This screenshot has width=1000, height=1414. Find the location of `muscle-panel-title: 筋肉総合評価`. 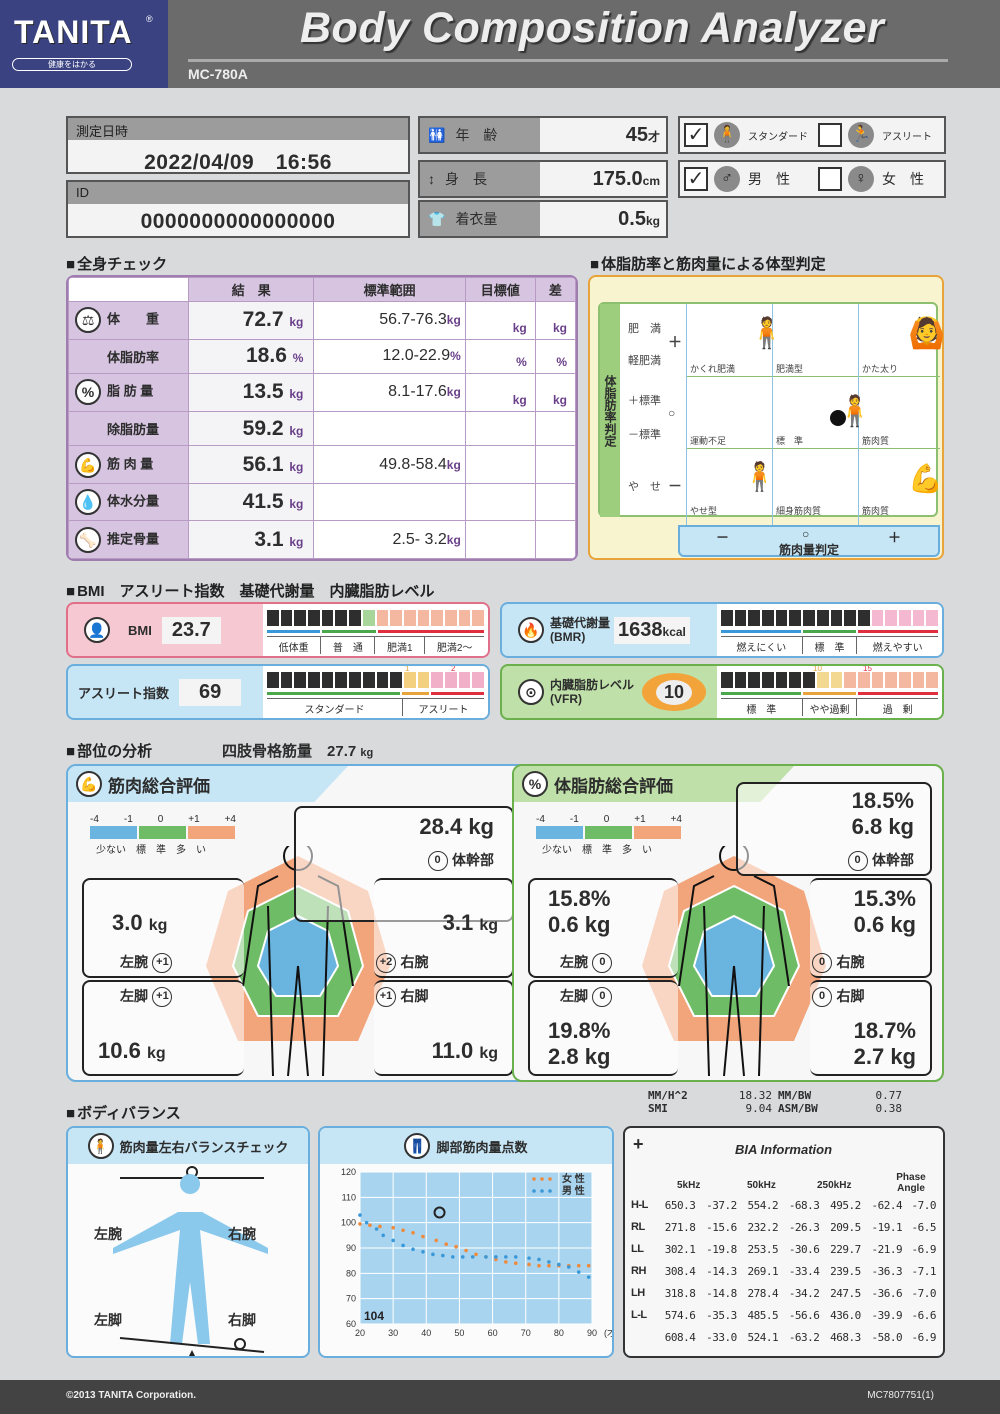

muscle-panel-title: 筋肉総合評価 is located at coordinates (159, 786).